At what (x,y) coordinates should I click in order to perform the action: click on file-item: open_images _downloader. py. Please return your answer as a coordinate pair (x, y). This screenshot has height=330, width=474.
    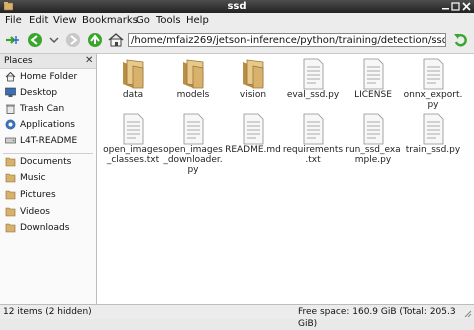
    Looking at the image, I should click on (193, 143).